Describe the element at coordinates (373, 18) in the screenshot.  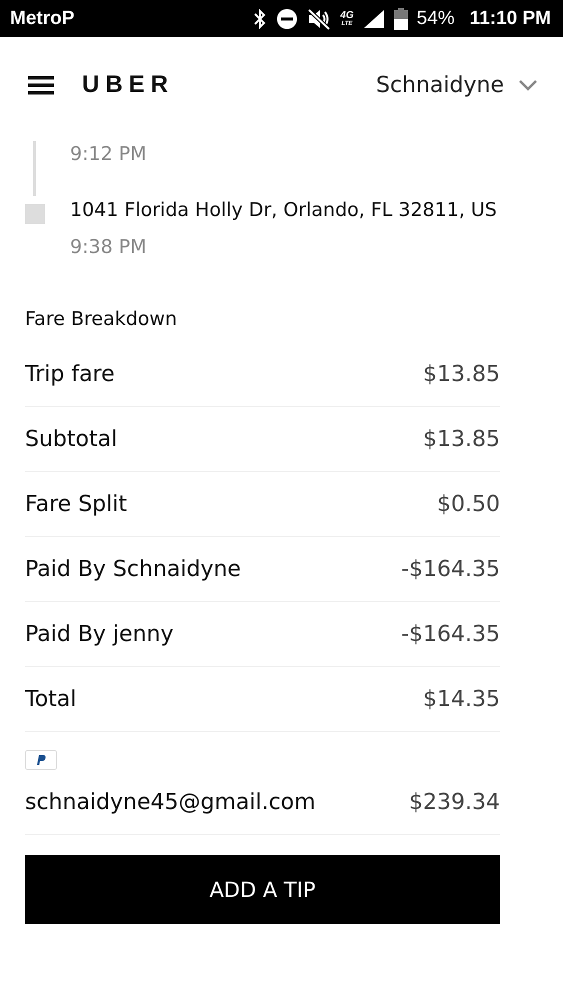
I see `signal-icon` at that location.